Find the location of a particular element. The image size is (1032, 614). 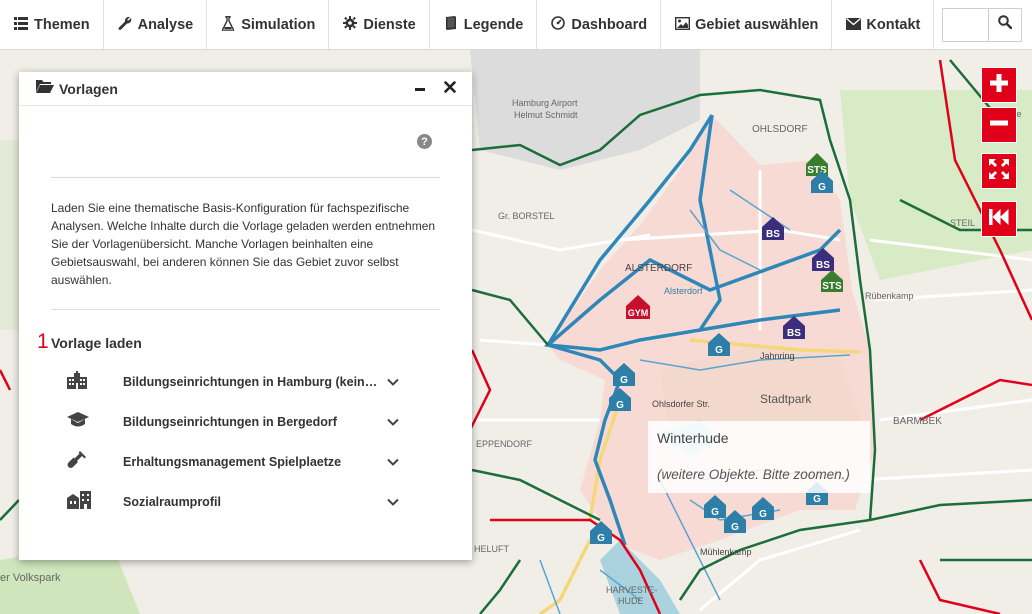

nav-legende: Legende is located at coordinates (484, 24).